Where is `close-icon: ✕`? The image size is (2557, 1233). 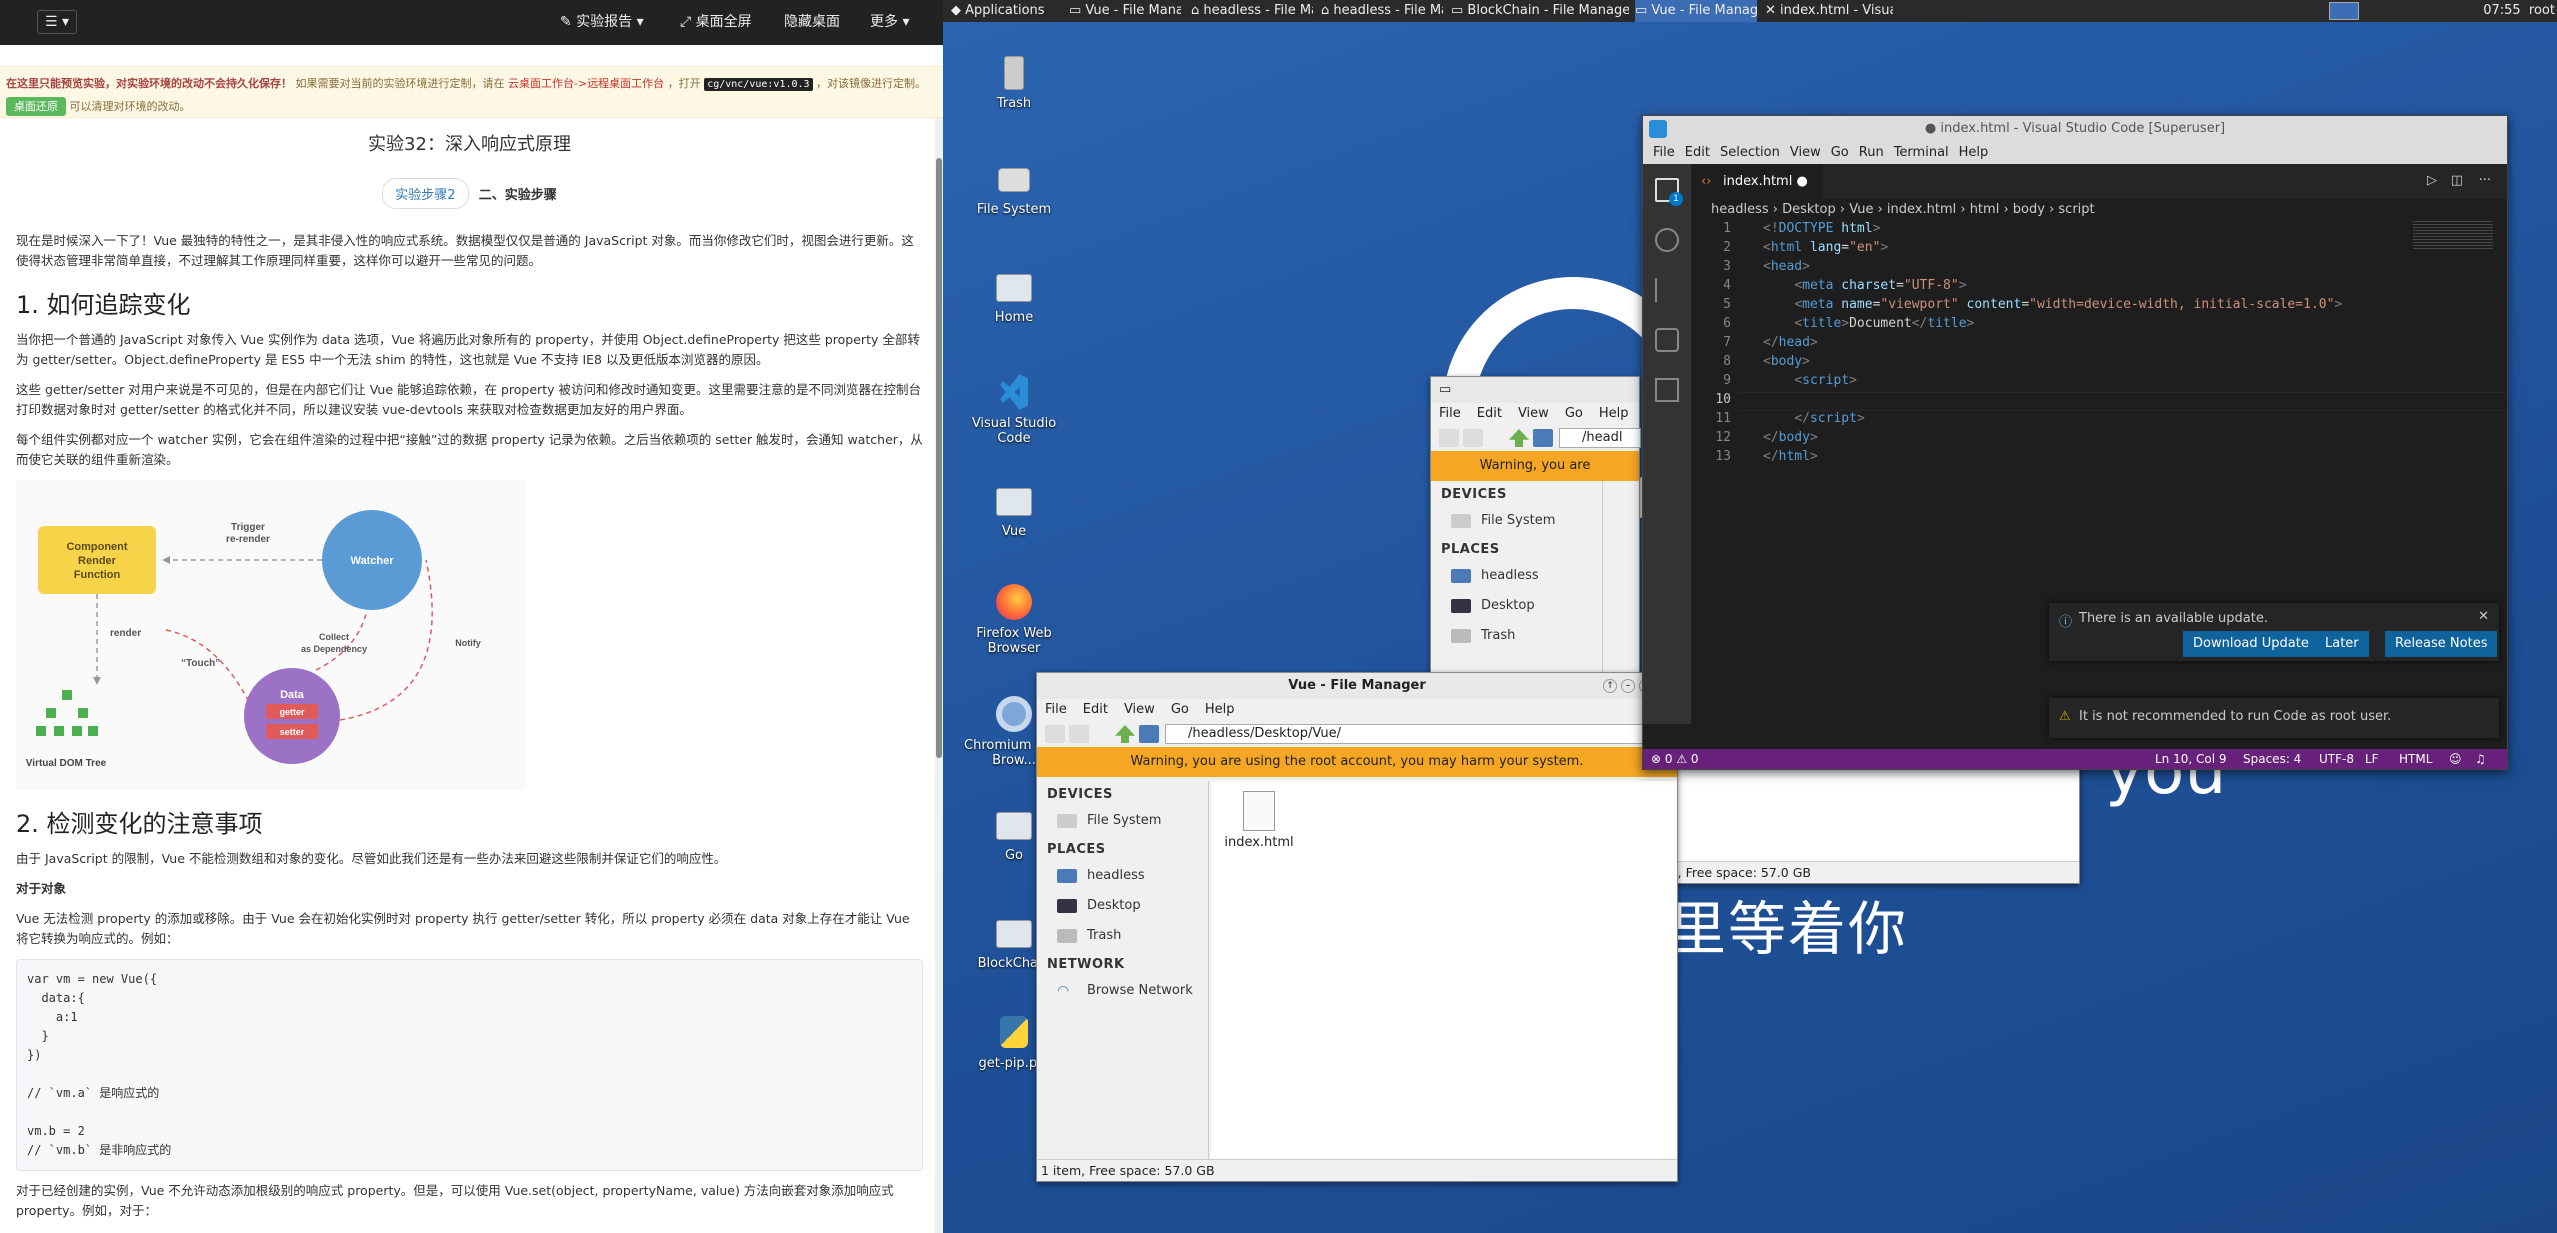
close-icon: ✕ is located at coordinates (2483, 616).